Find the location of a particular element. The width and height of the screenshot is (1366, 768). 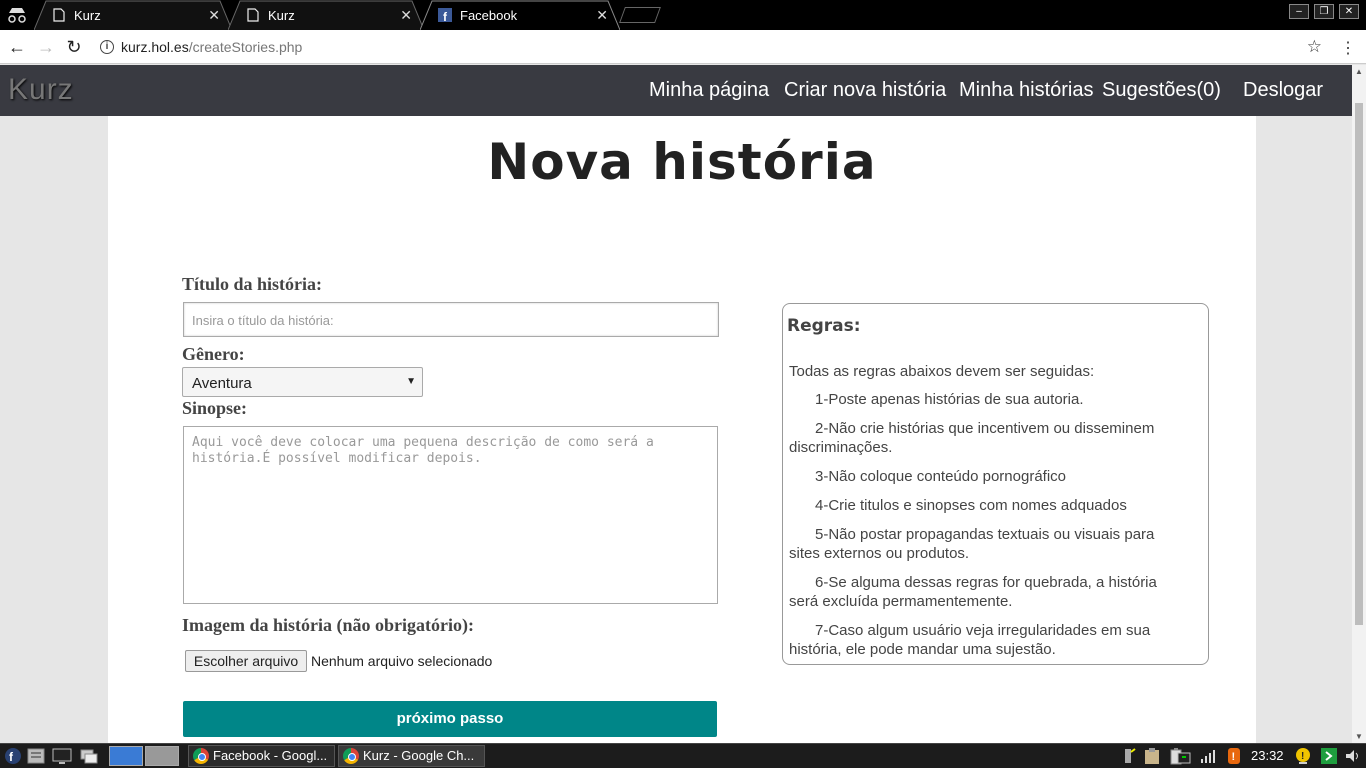

rule-item: 3-Não coloque conteúdo pornográfico is located at coordinates (941, 476).